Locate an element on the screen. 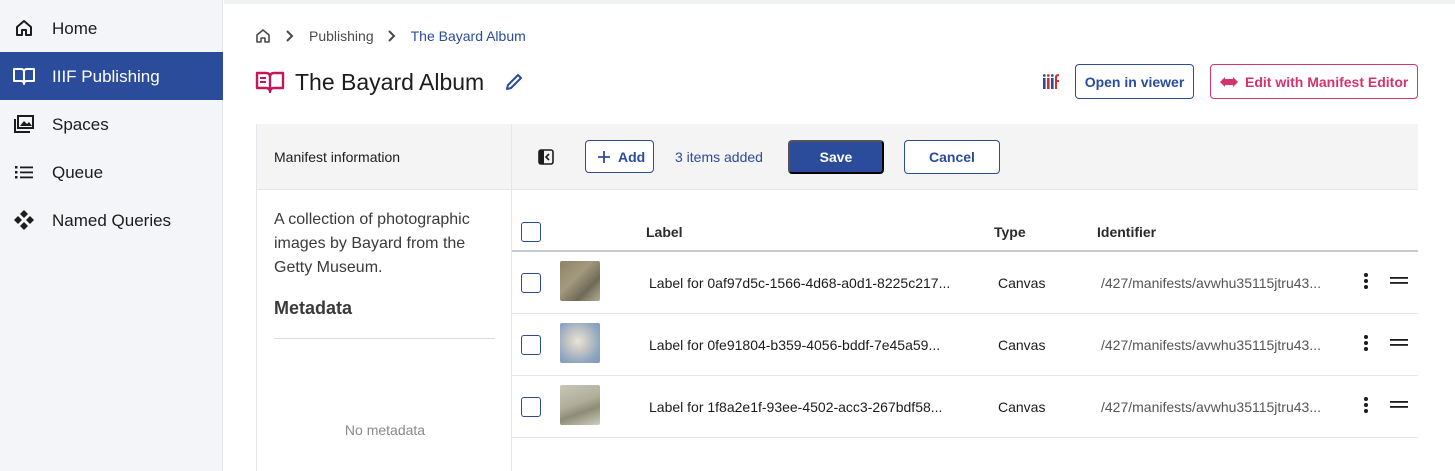 Image resolution: width=1455 pixels, height=471 pixels. sidebar-item-label: IIIF Publishing is located at coordinates (106, 76).